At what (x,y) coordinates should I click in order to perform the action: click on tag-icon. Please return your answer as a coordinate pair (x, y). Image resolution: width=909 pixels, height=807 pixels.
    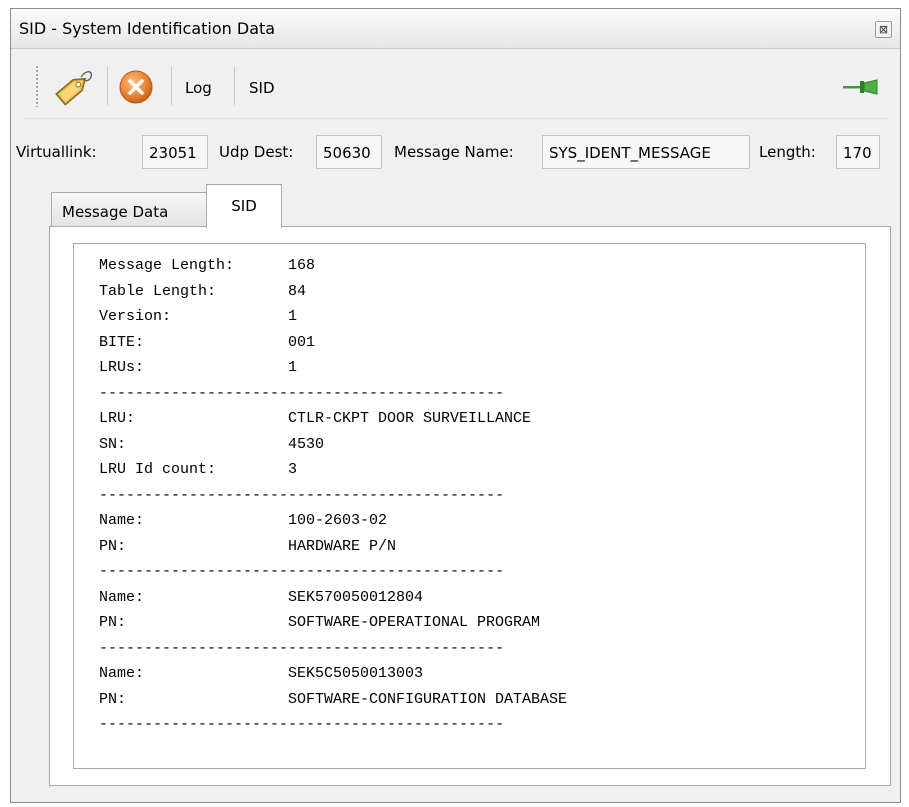
    Looking at the image, I should click on (73, 87).